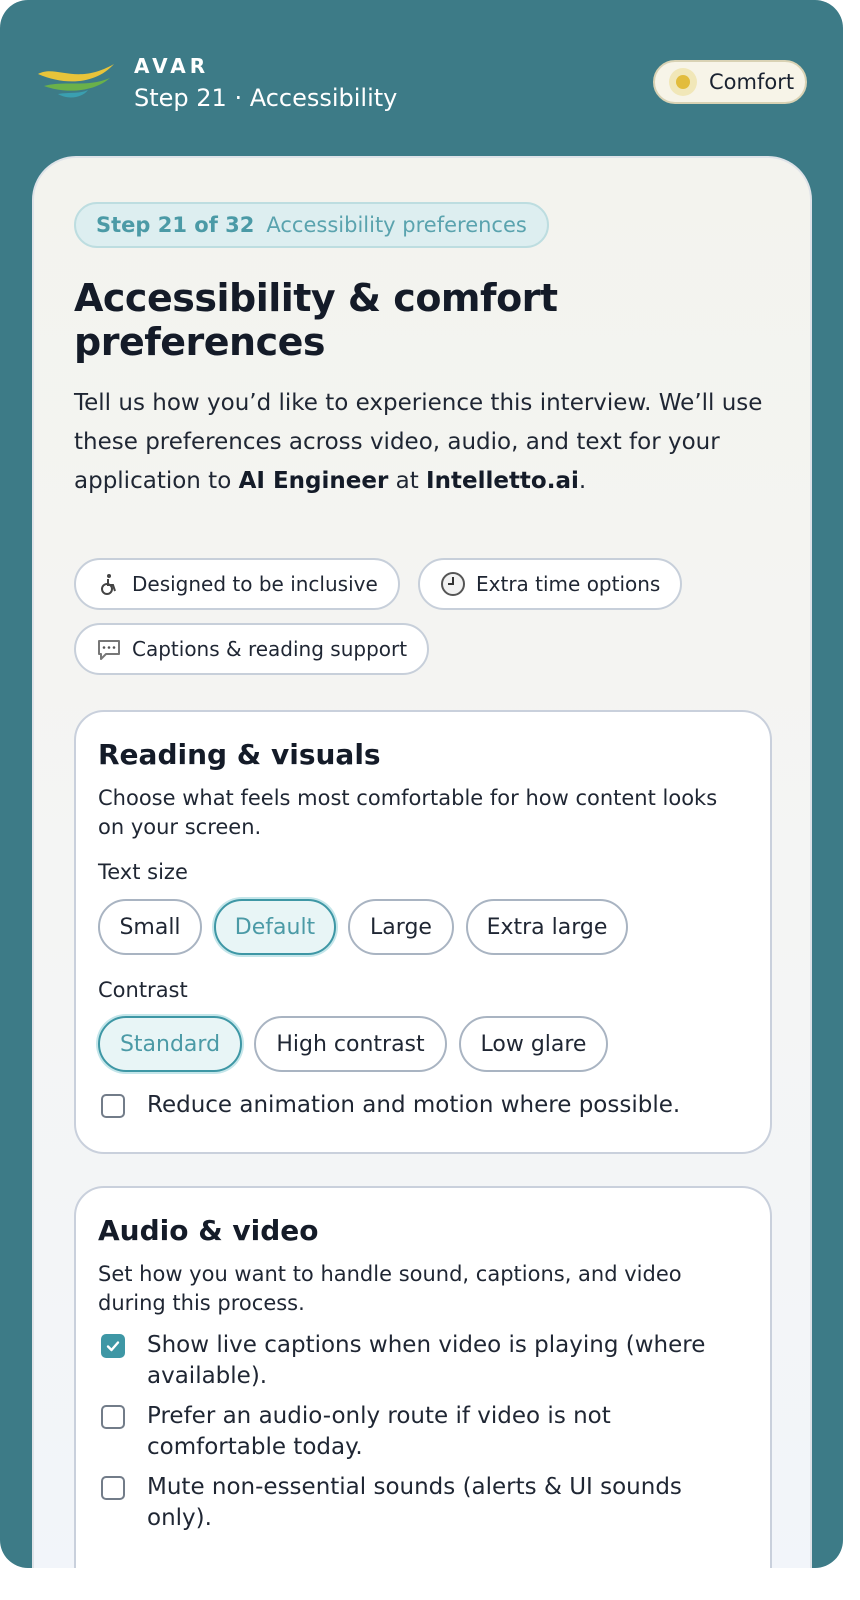  I want to click on captions-checkbox, so click(113, 1346).